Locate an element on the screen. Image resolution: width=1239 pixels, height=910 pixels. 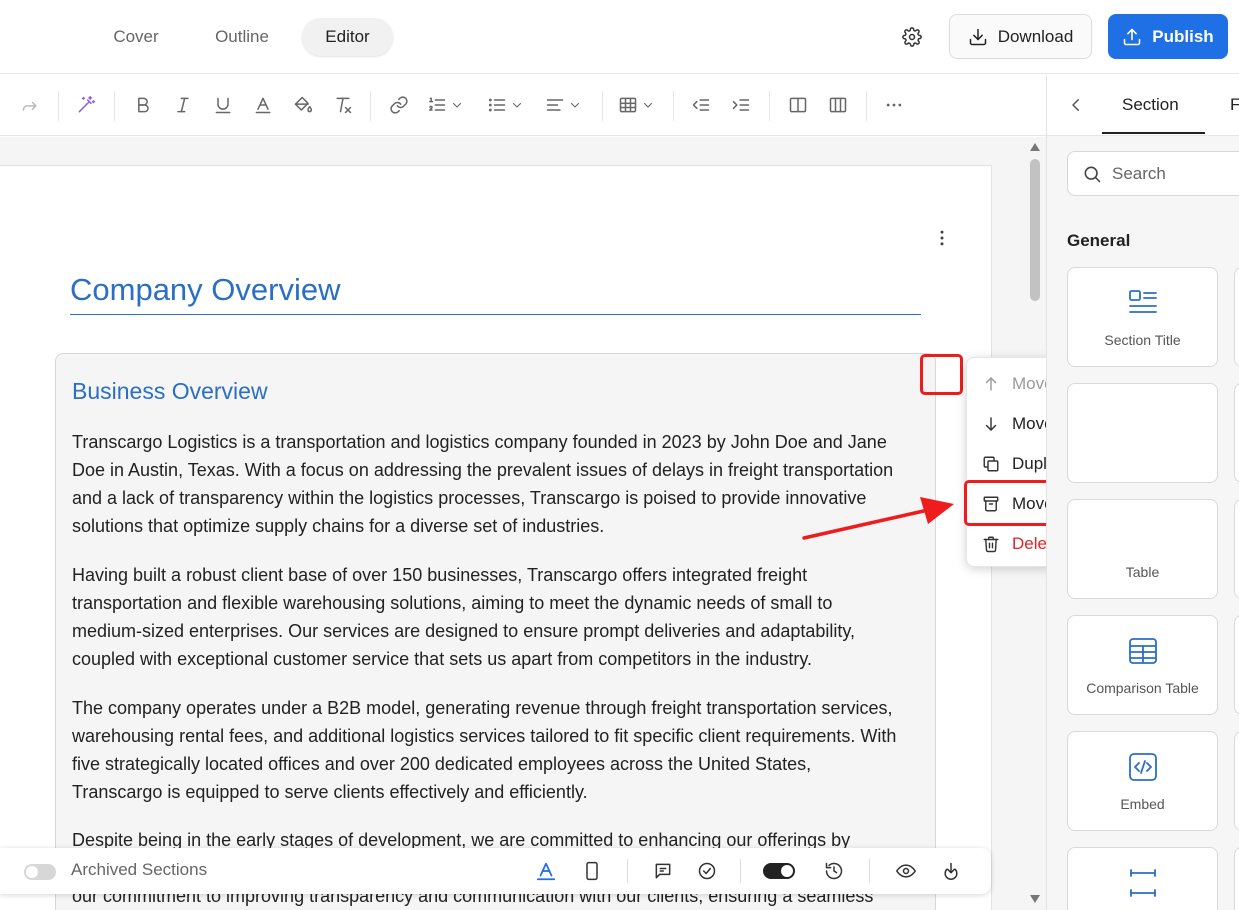
text-color-icon is located at coordinates (263, 105).